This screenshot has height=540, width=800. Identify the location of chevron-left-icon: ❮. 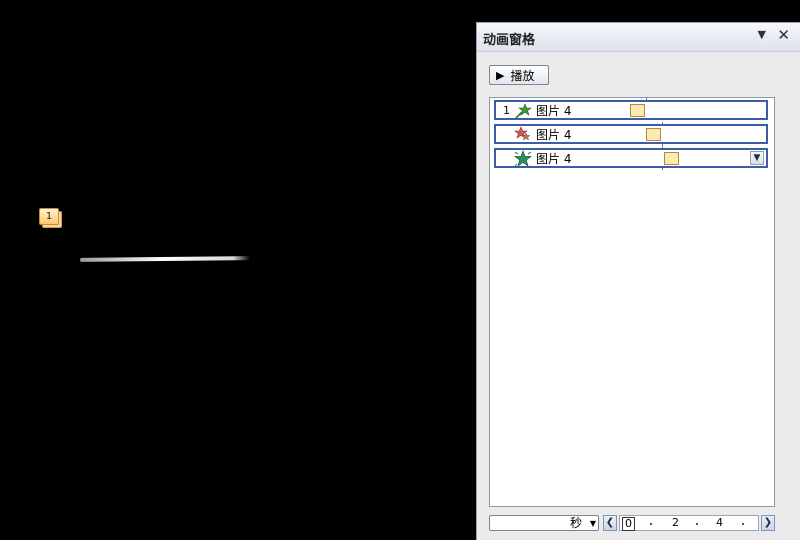
(610, 522).